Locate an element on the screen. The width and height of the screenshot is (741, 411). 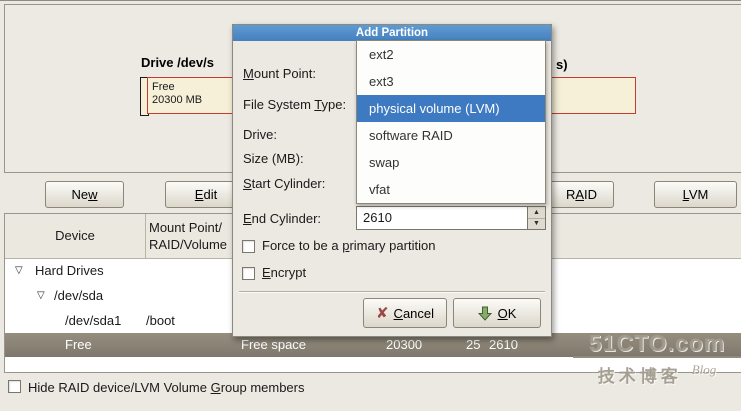
dialog-separator is located at coordinates (392, 292).